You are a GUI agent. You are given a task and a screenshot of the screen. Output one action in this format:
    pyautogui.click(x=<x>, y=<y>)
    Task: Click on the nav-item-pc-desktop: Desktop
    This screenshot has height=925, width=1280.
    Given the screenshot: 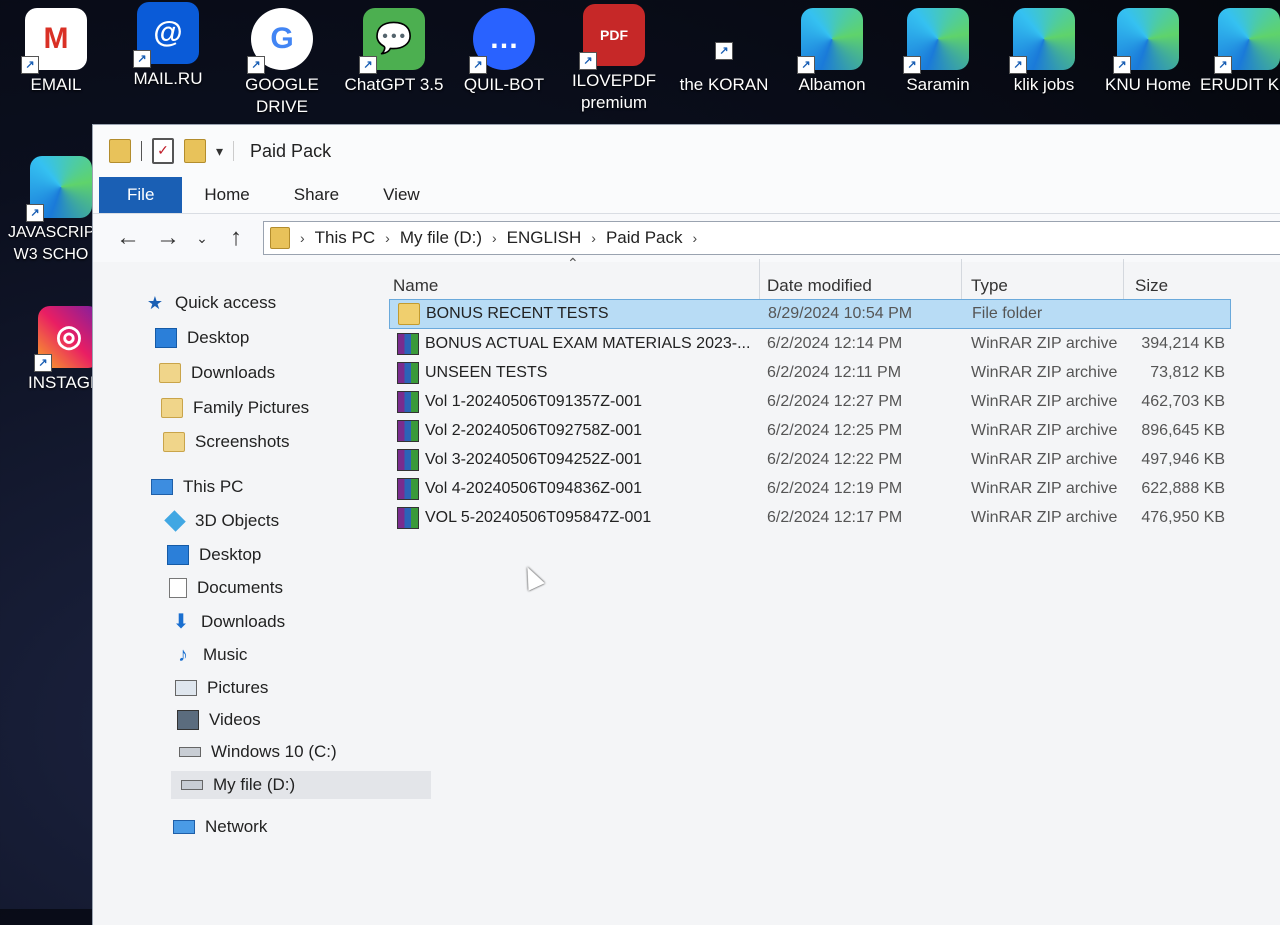 What is the action you would take?
    pyautogui.click(x=214, y=555)
    